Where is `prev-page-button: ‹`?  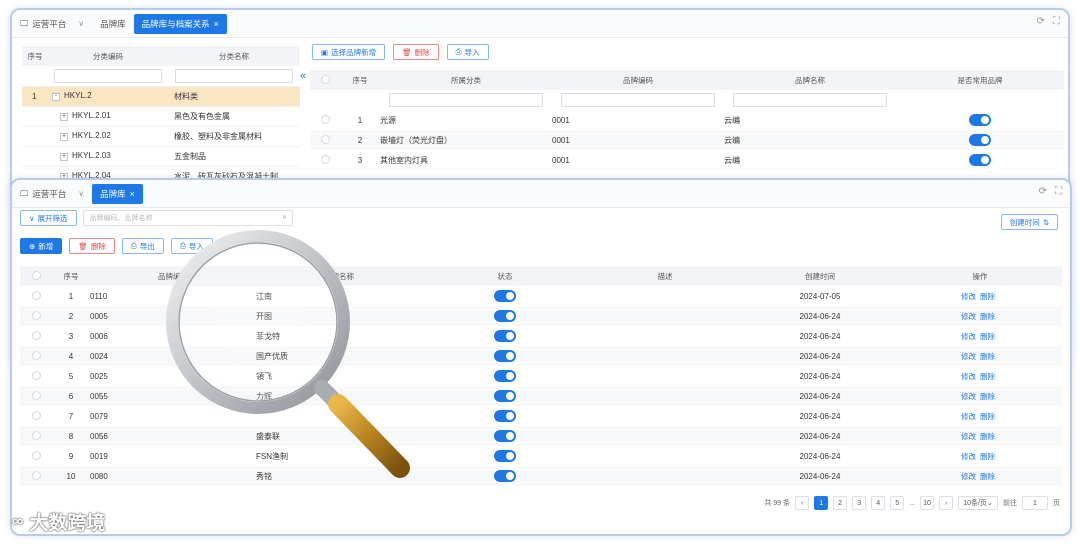 prev-page-button: ‹ is located at coordinates (802, 503).